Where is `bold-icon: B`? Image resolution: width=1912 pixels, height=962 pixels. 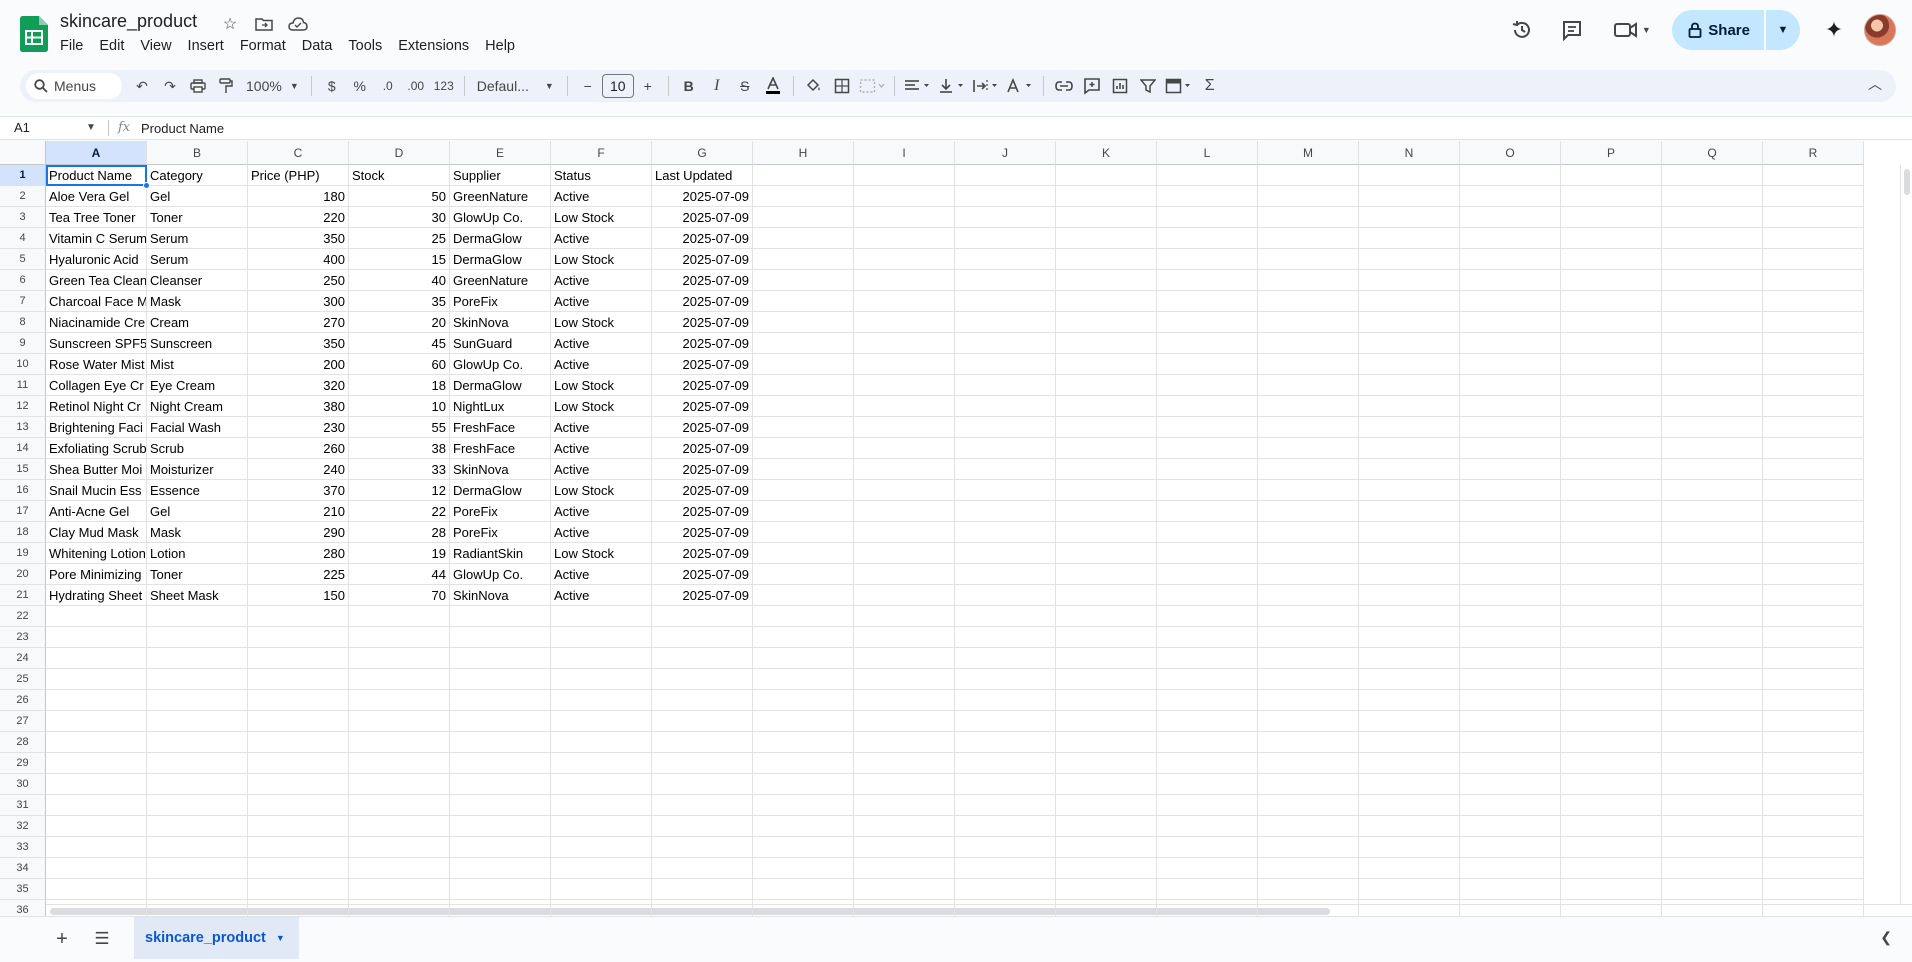
bold-icon: B is located at coordinates (689, 86).